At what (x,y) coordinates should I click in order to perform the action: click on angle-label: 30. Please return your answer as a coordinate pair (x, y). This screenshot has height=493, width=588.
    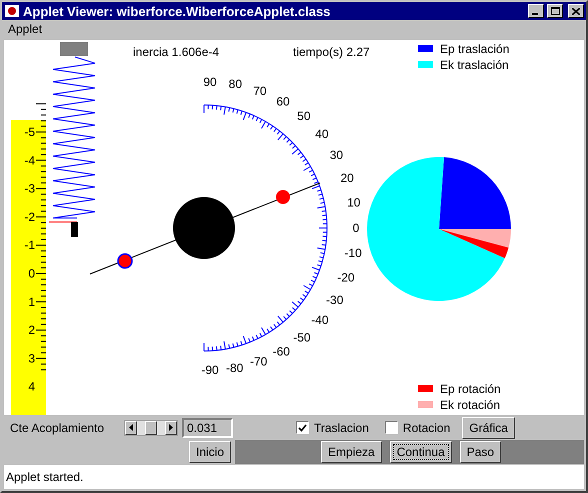
    Looking at the image, I should click on (337, 155).